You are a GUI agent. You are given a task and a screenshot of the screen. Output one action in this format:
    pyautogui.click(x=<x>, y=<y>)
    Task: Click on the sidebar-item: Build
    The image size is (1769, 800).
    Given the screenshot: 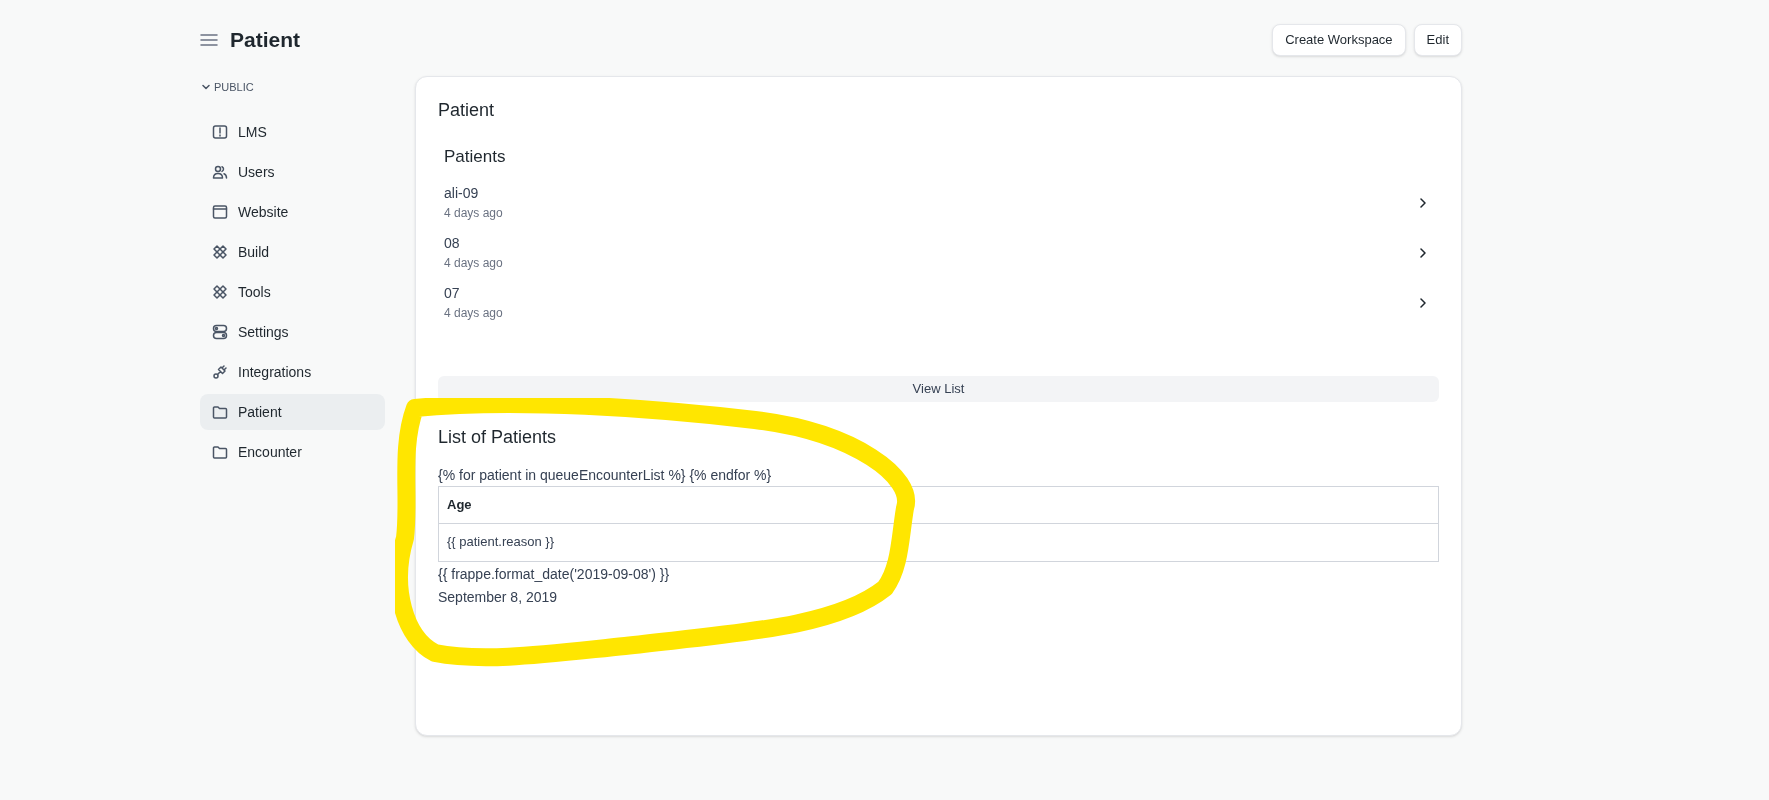 What is the action you would take?
    pyautogui.click(x=292, y=252)
    